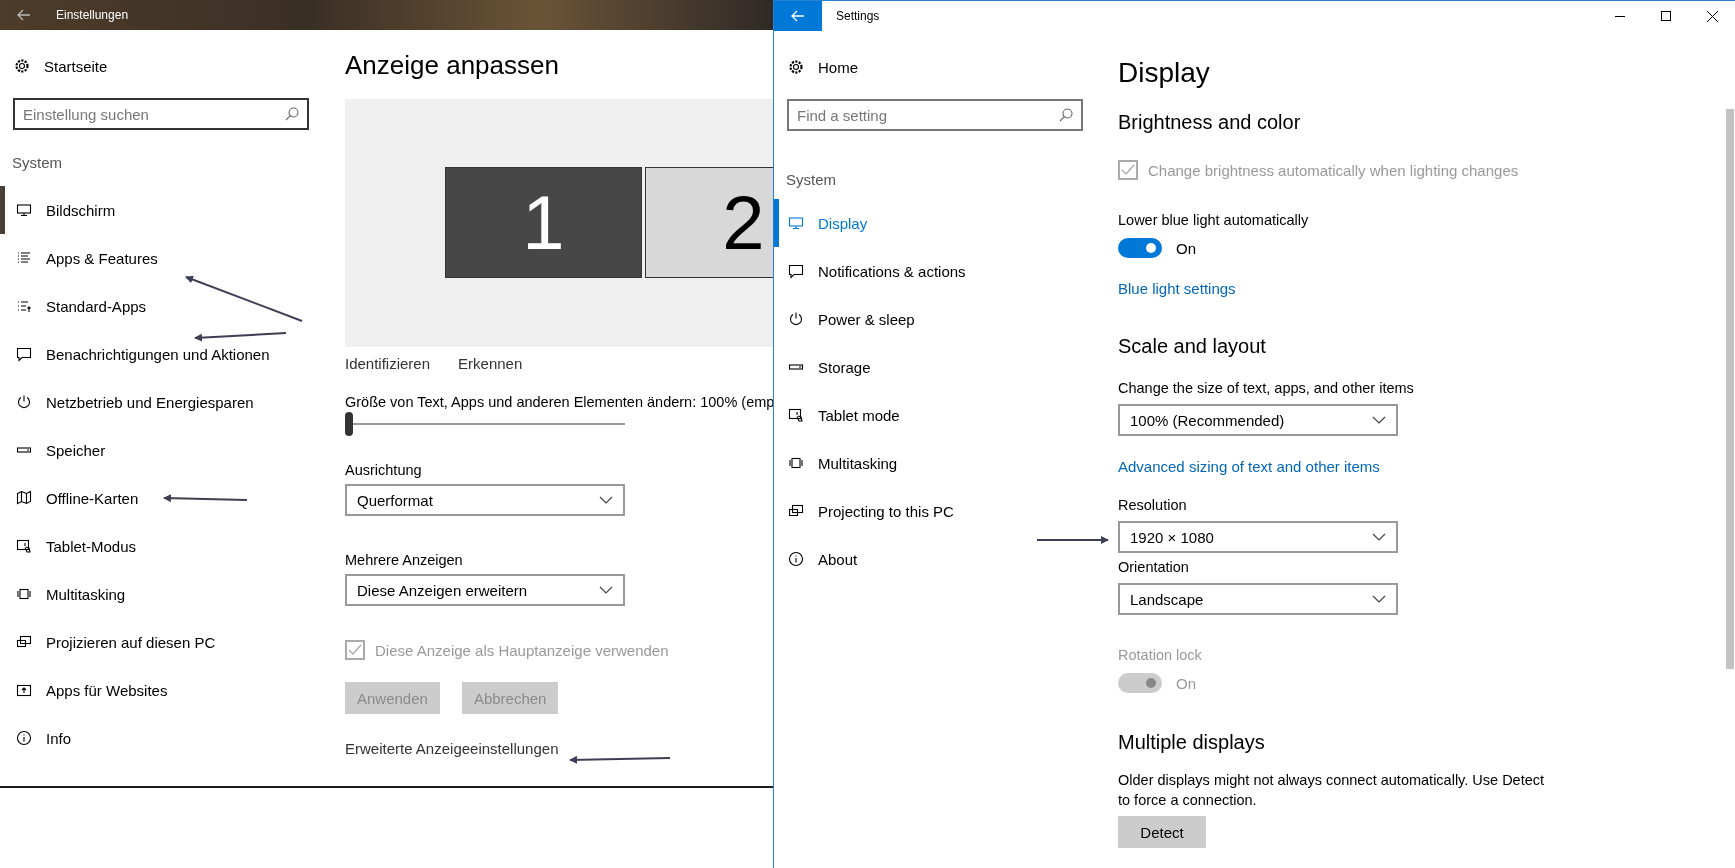  I want to click on slider-label: Größe von Text, Apps und anderen Elementen ändern: 100% (emp, so click(559, 402).